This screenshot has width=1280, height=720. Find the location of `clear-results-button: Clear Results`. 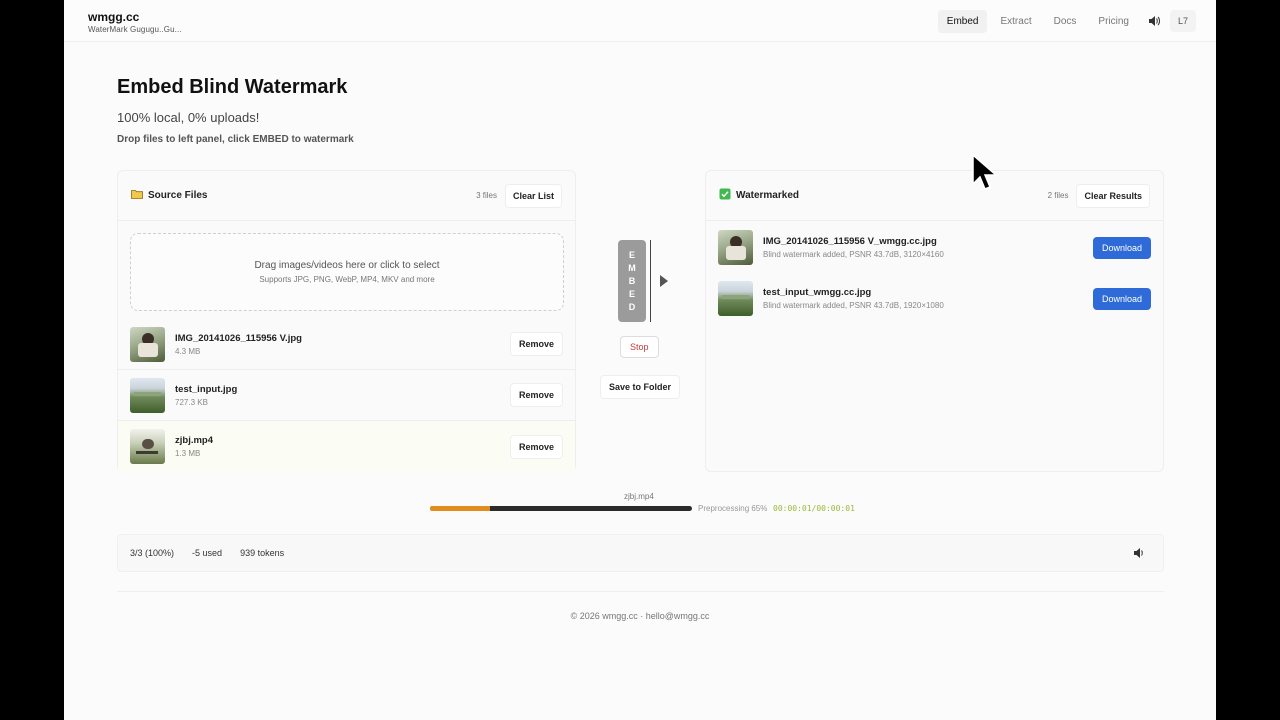

clear-results-button: Clear Results is located at coordinates (1113, 195).